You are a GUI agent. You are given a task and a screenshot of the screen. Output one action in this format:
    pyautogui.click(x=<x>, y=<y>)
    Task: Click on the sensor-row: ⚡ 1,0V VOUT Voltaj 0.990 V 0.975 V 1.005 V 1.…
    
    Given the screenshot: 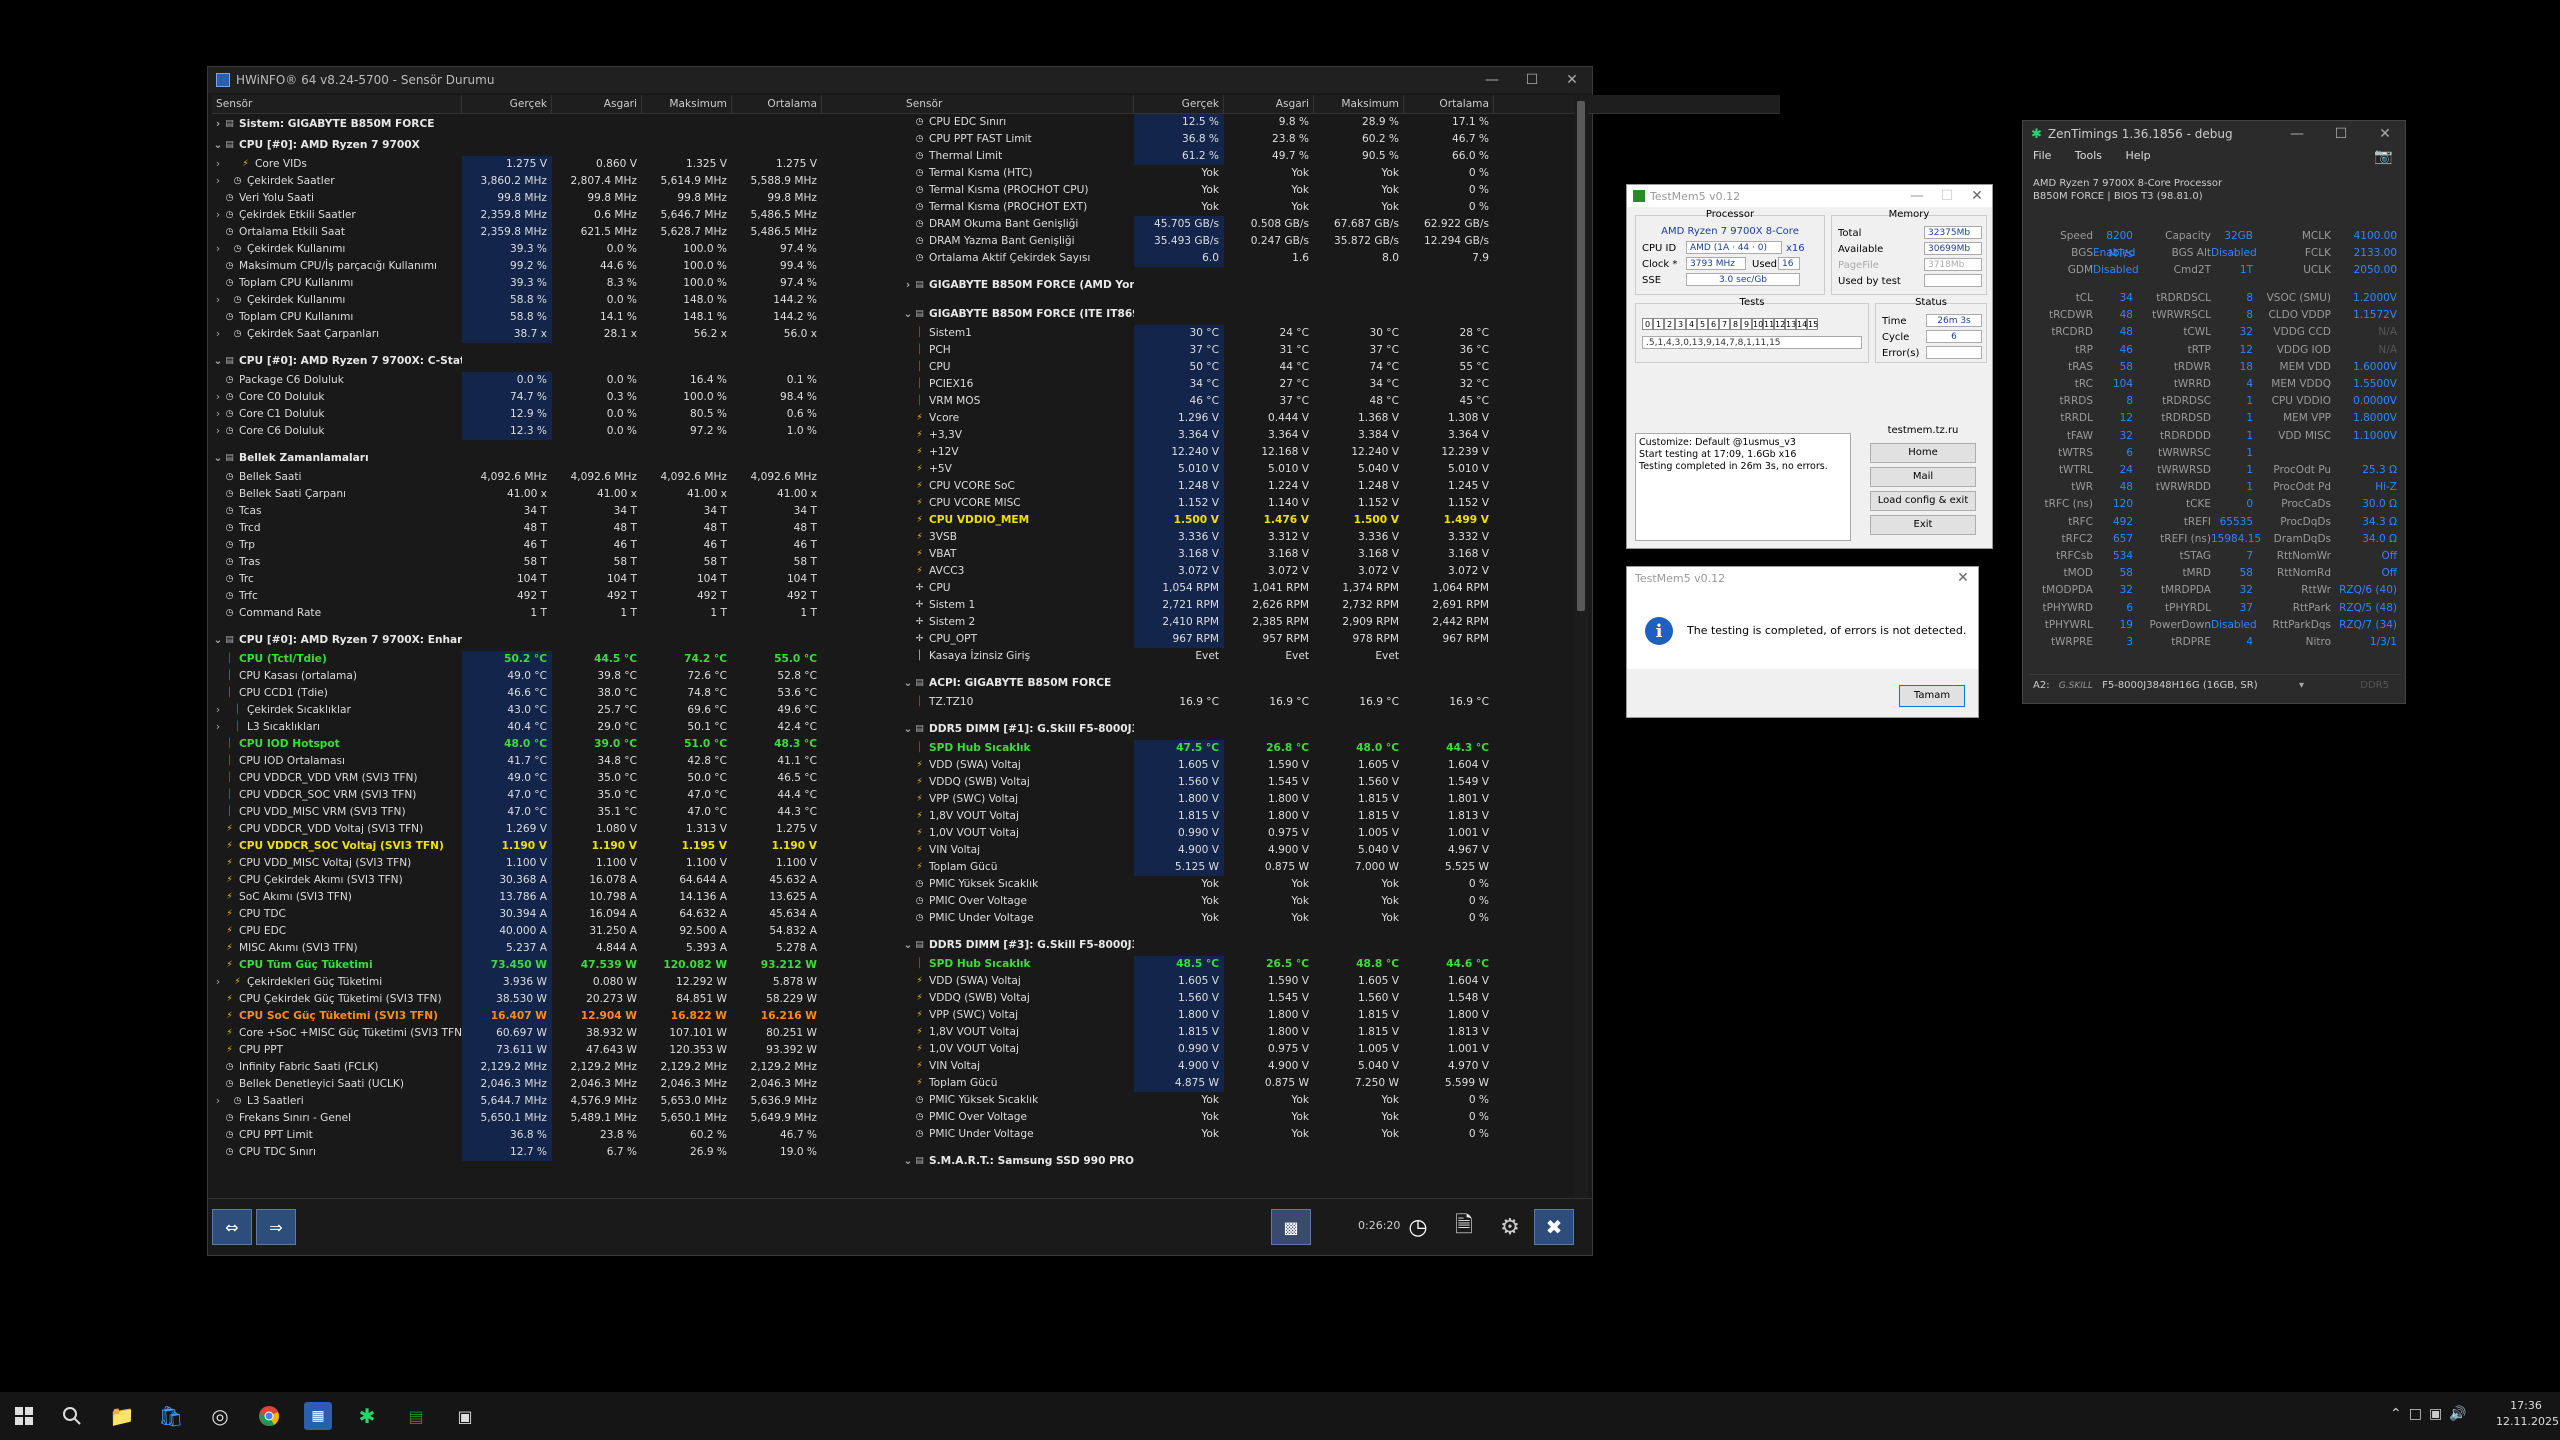 What is the action you would take?
    pyautogui.click(x=1341, y=1049)
    